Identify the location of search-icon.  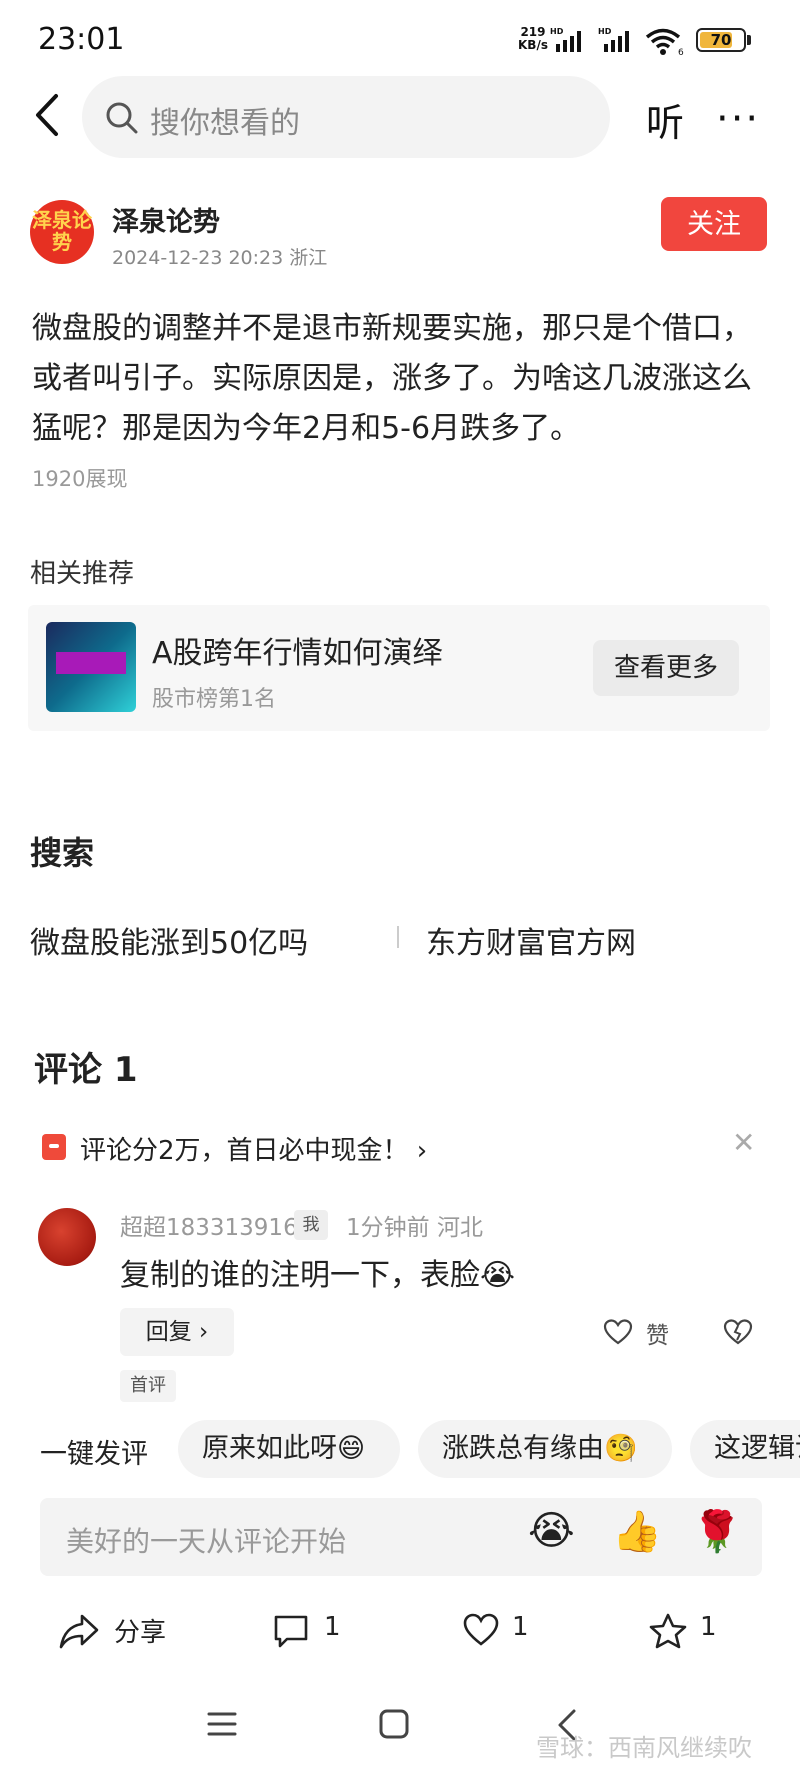
(122, 118).